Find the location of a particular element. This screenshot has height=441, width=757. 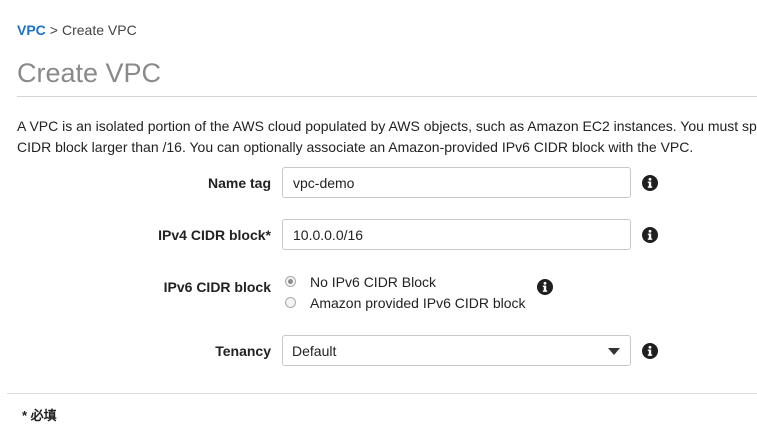

breadcrumb: VPC > Create VPC is located at coordinates (77, 30).